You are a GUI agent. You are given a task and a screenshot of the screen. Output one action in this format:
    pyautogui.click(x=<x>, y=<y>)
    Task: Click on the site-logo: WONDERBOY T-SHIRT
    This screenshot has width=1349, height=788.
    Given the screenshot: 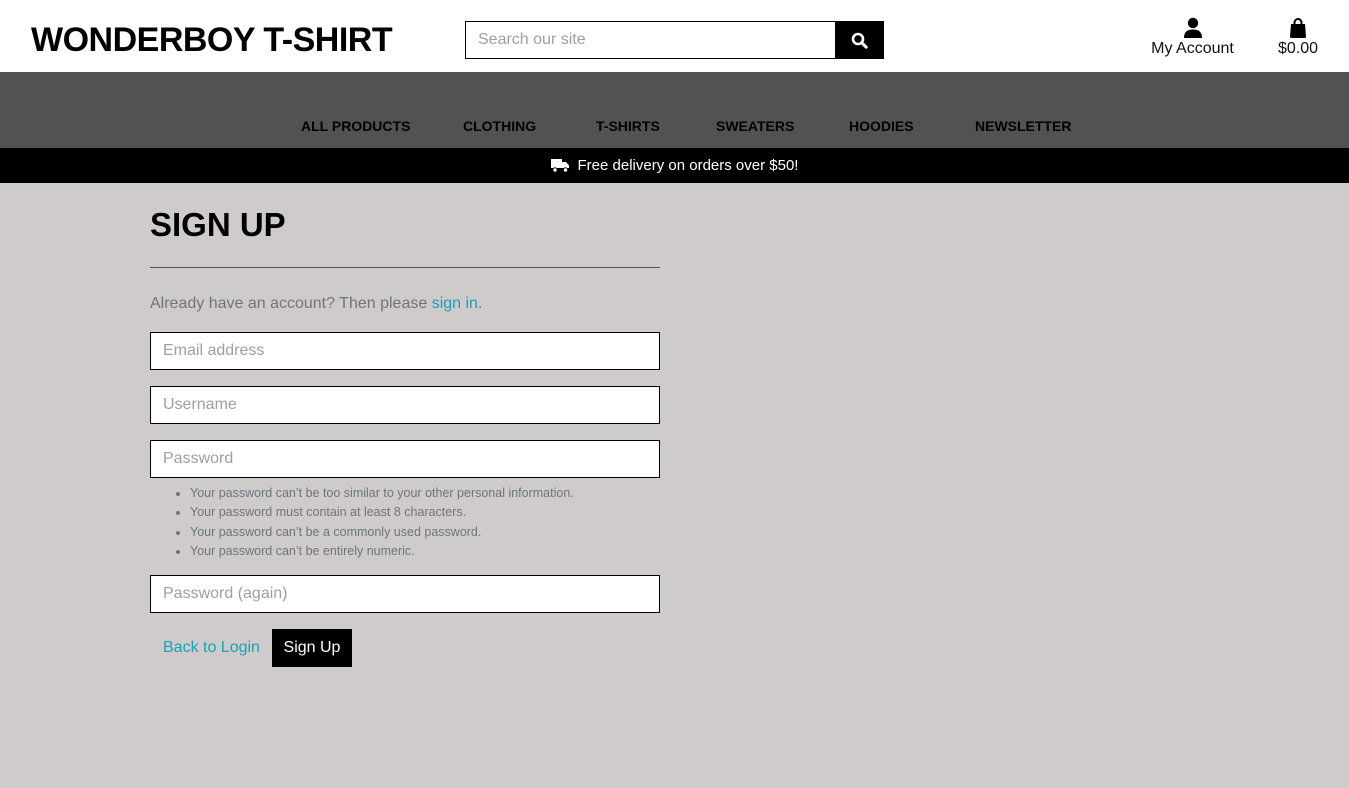 What is the action you would take?
    pyautogui.click(x=212, y=40)
    